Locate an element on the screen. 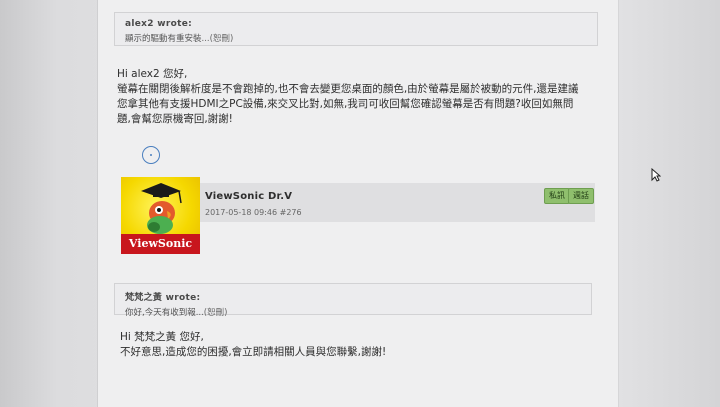  mouse-pointer-icon is located at coordinates (656, 175).